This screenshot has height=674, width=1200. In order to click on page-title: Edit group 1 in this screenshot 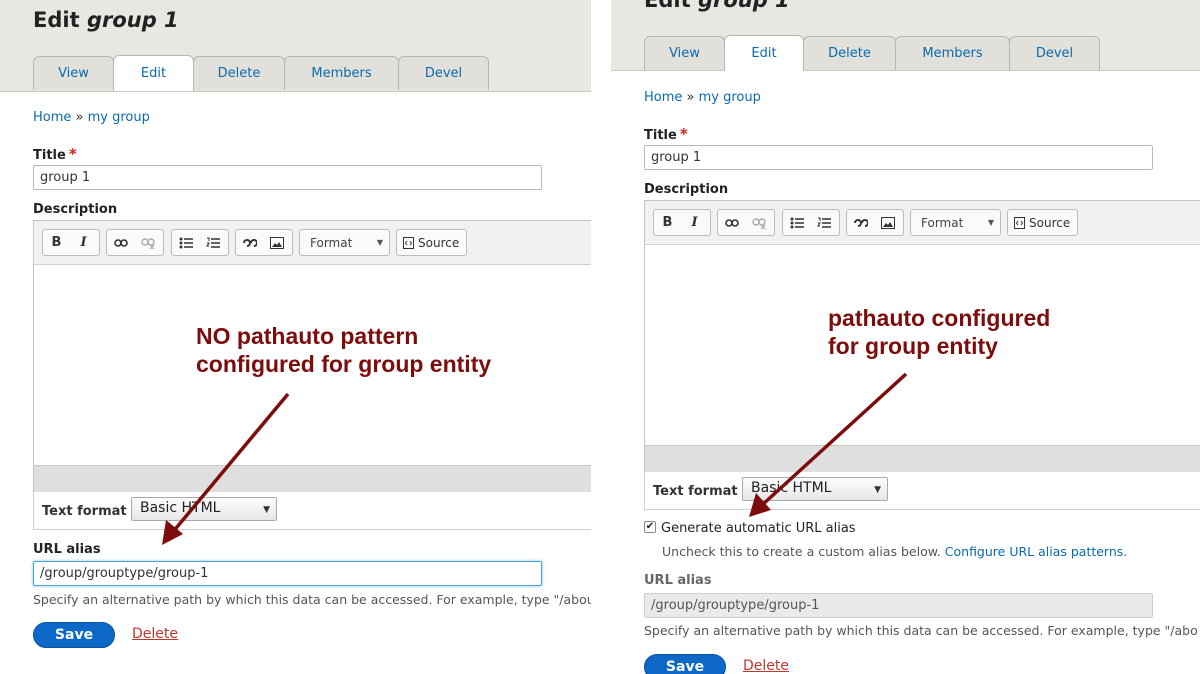, I will do `click(717, 6)`.